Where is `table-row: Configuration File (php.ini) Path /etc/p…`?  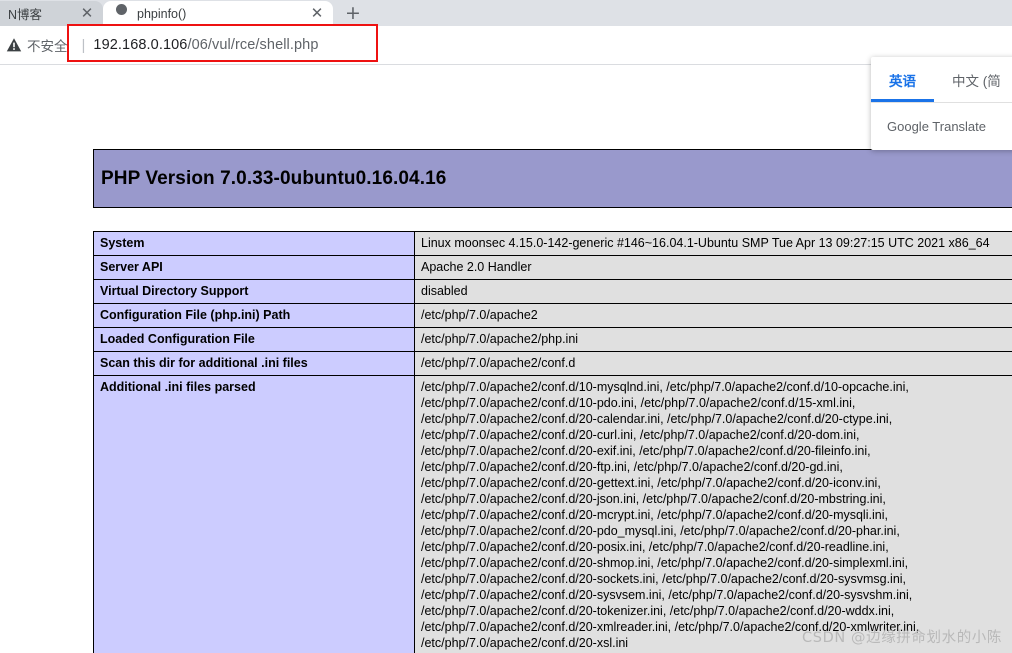 table-row: Configuration File (php.ini) Path /etc/p… is located at coordinates (552, 315).